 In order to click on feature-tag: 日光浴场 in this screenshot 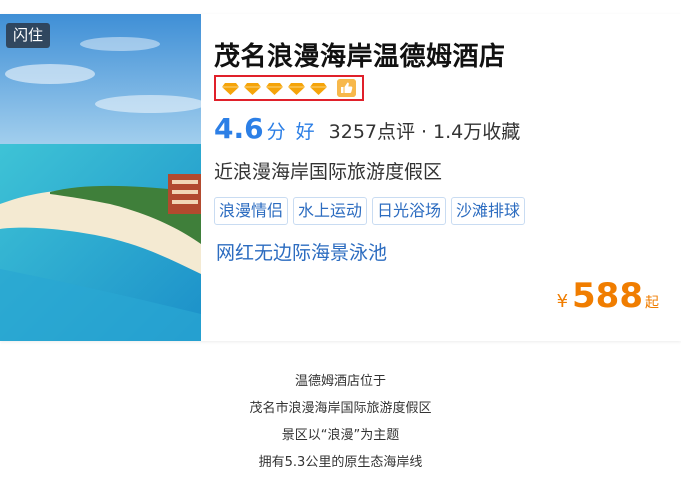, I will do `click(409, 211)`.